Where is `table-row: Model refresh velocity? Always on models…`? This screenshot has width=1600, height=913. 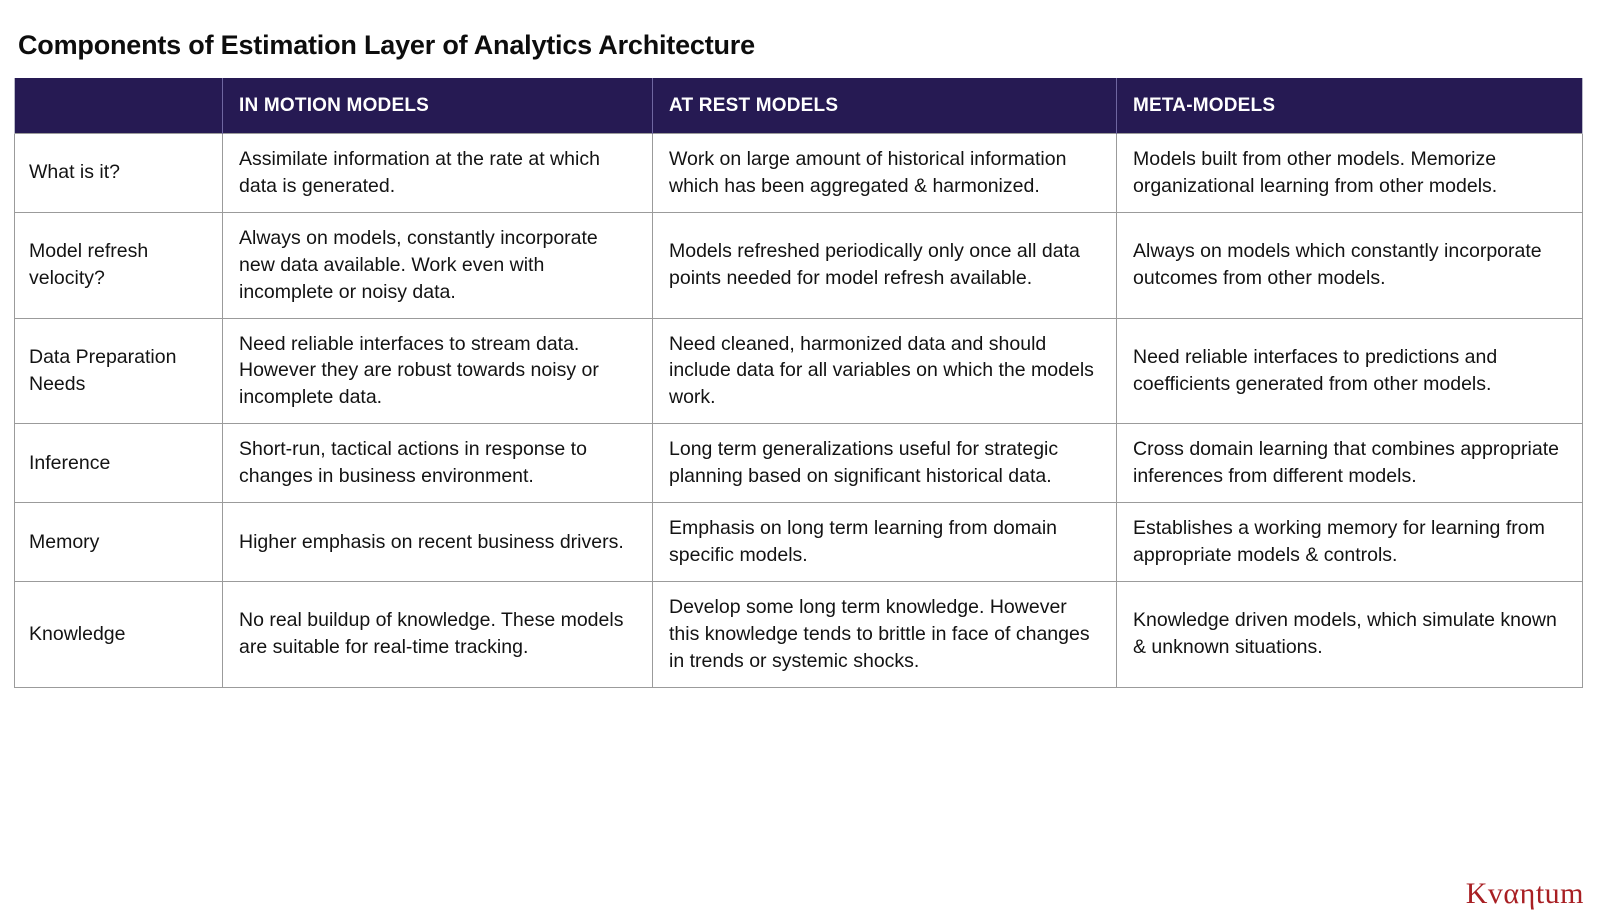 table-row: Model refresh velocity? Always on models… is located at coordinates (798, 265).